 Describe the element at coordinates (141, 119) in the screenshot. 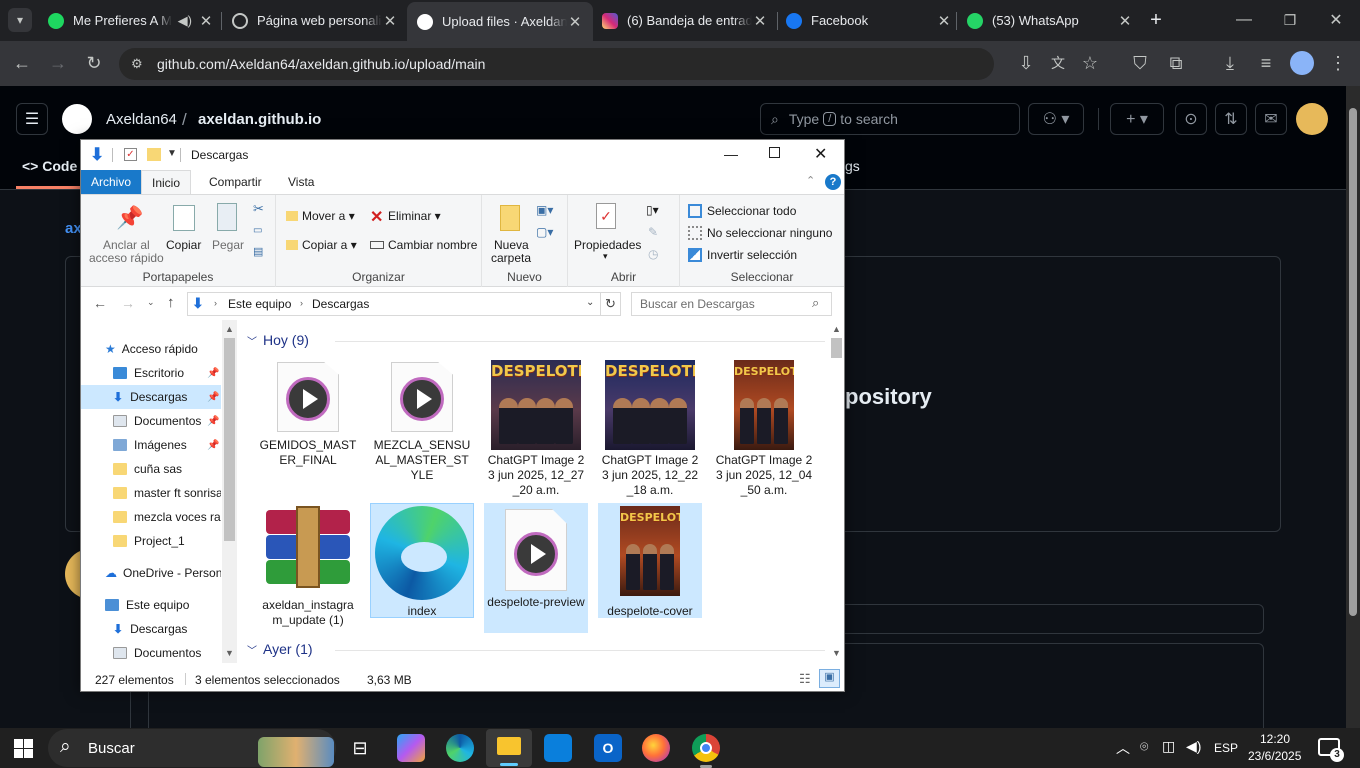

I see `repo-owner-link: Axeldan64` at that location.